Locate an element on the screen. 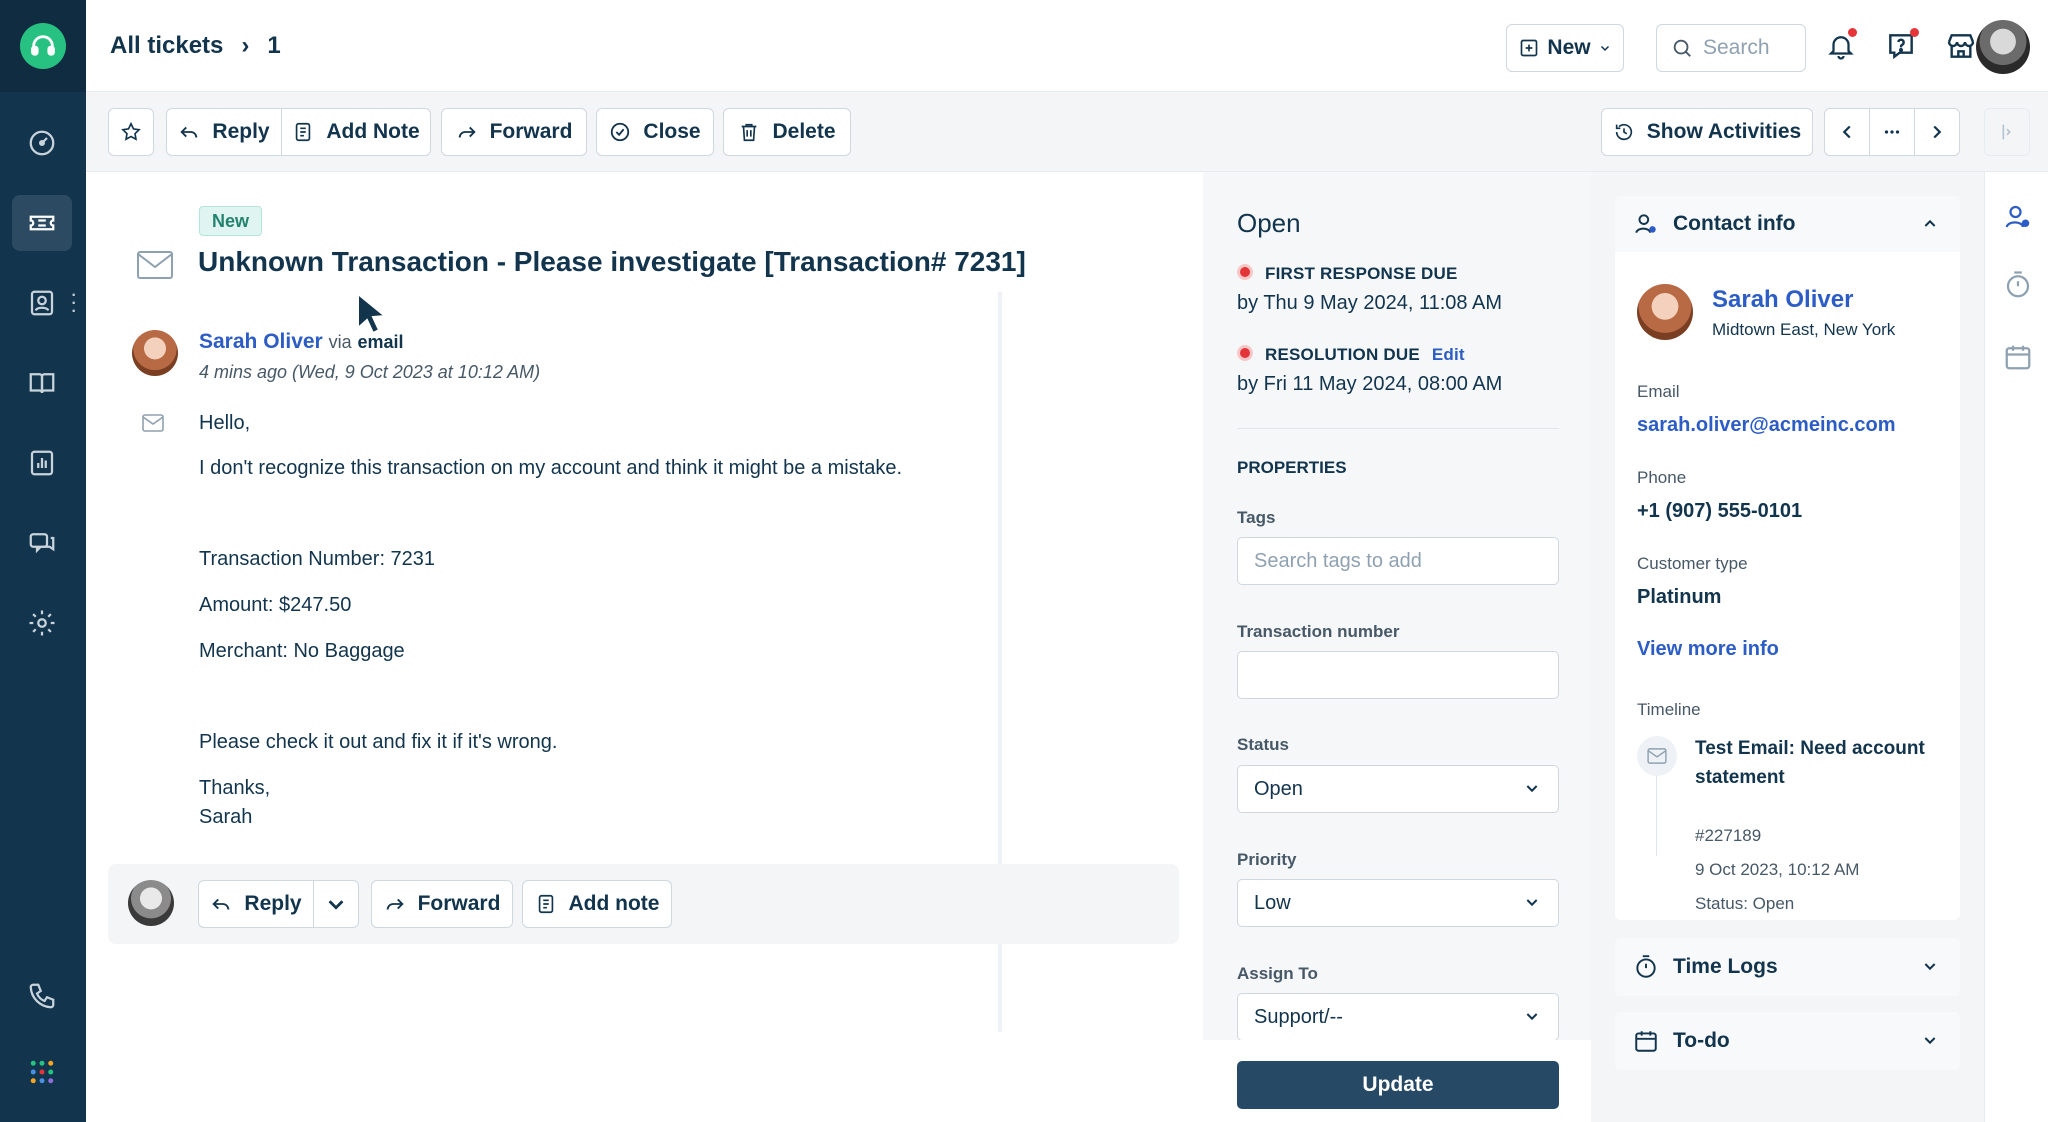  history-clock-icon is located at coordinates (1623, 132).